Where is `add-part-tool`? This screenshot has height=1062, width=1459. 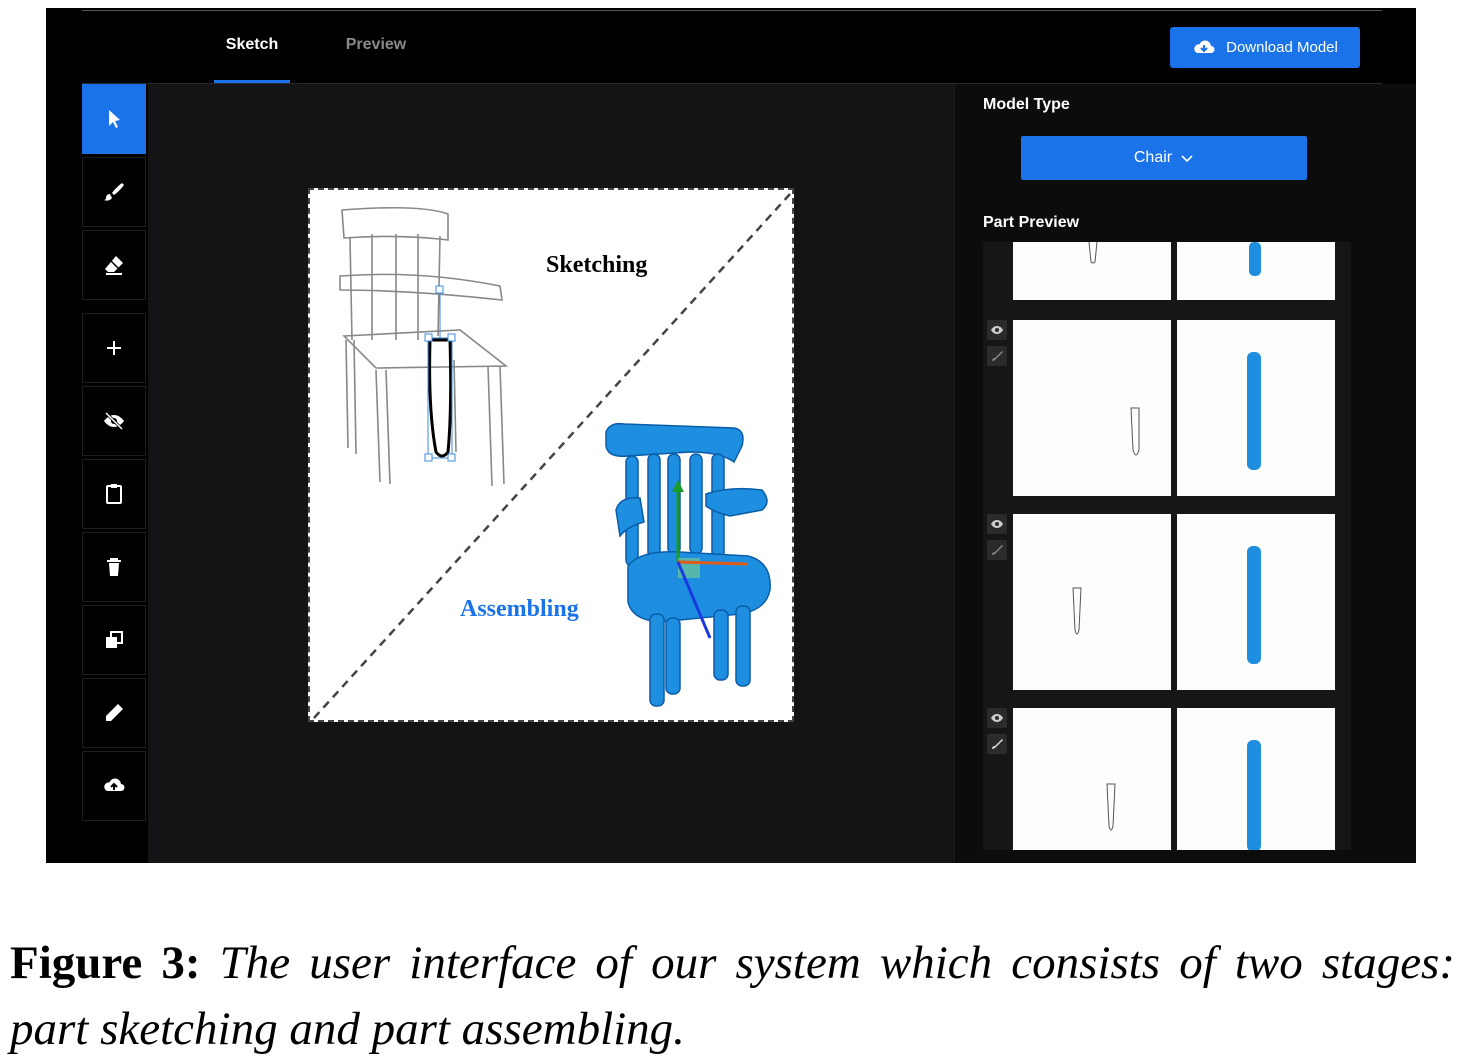
add-part-tool is located at coordinates (114, 348).